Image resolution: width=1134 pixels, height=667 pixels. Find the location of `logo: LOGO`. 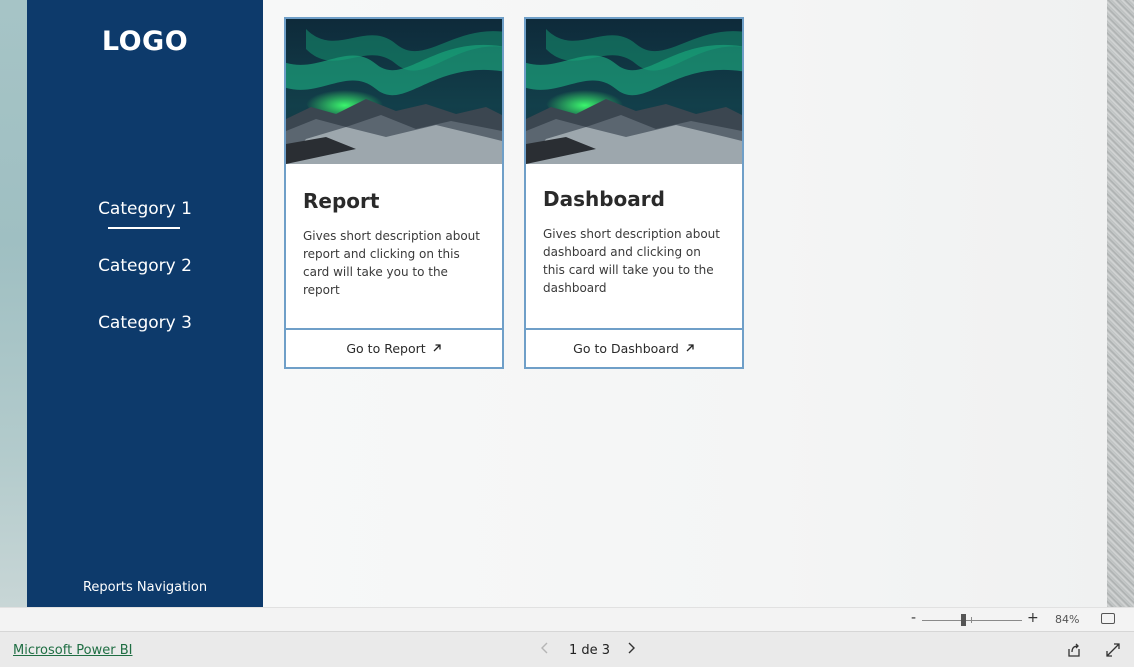

logo: LOGO is located at coordinates (145, 41).